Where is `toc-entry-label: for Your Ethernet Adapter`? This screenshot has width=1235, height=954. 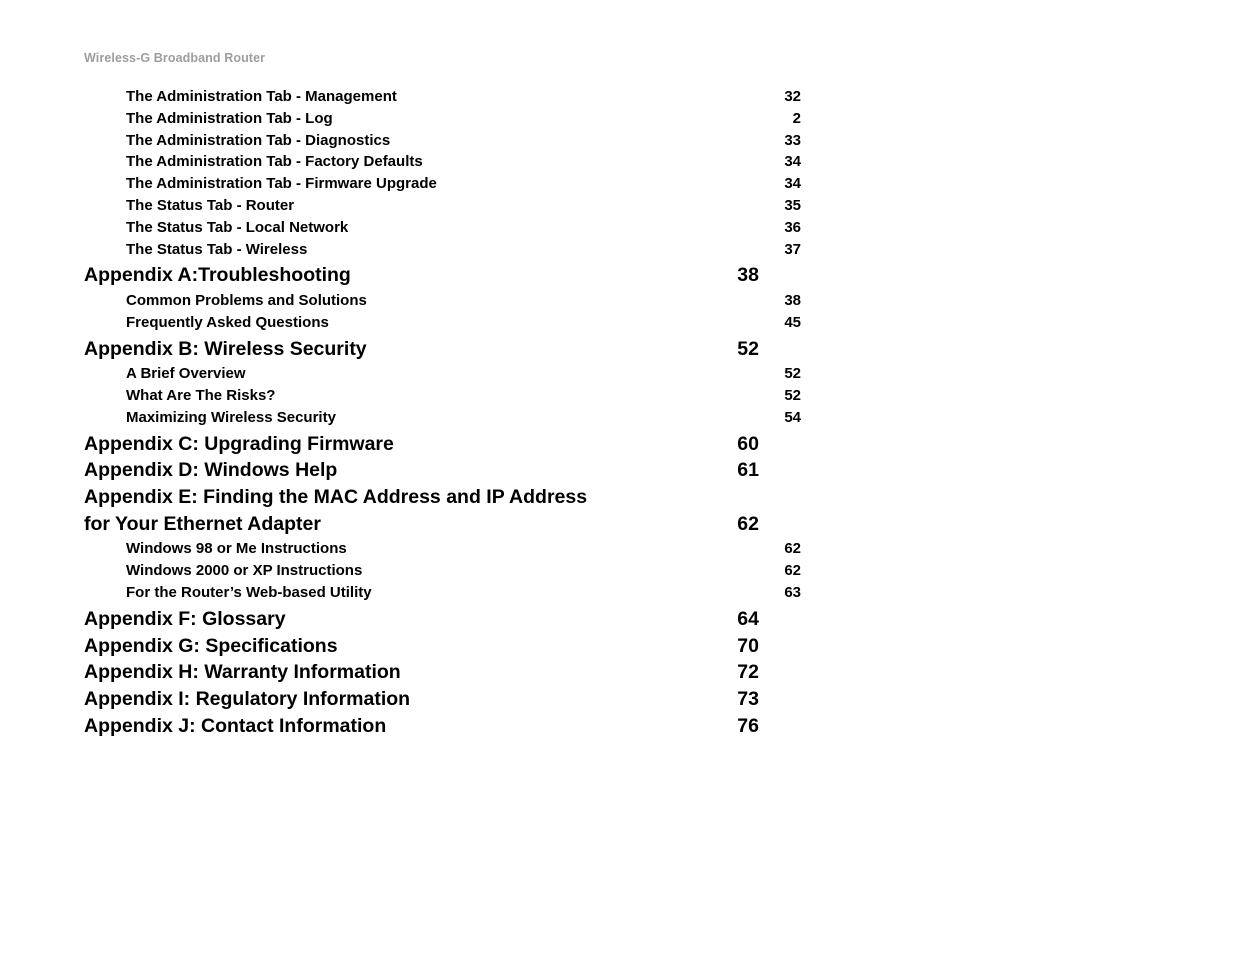
toc-entry-label: for Your Ethernet Adapter is located at coordinates (202, 523).